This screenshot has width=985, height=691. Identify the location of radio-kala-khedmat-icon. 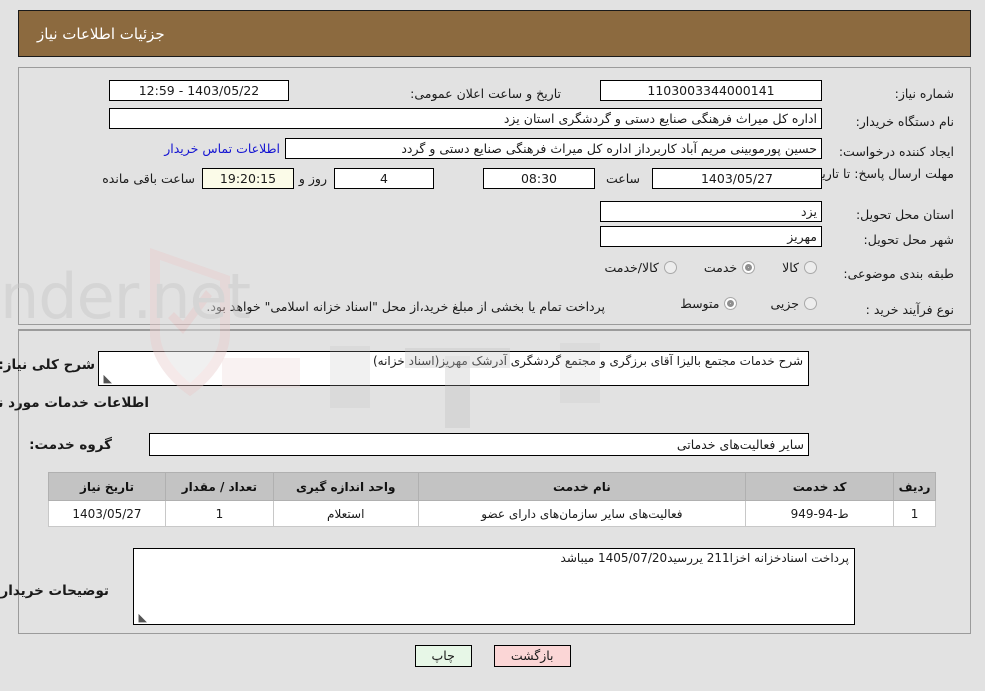
(670, 267).